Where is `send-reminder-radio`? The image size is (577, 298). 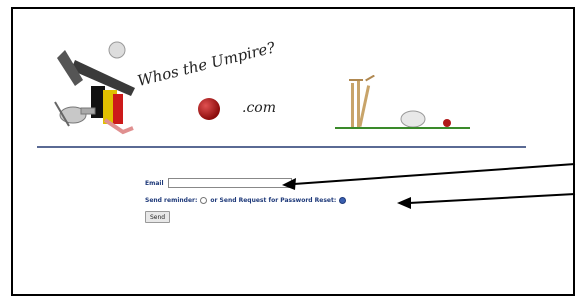
send-reminder-radio is located at coordinates (204, 200).